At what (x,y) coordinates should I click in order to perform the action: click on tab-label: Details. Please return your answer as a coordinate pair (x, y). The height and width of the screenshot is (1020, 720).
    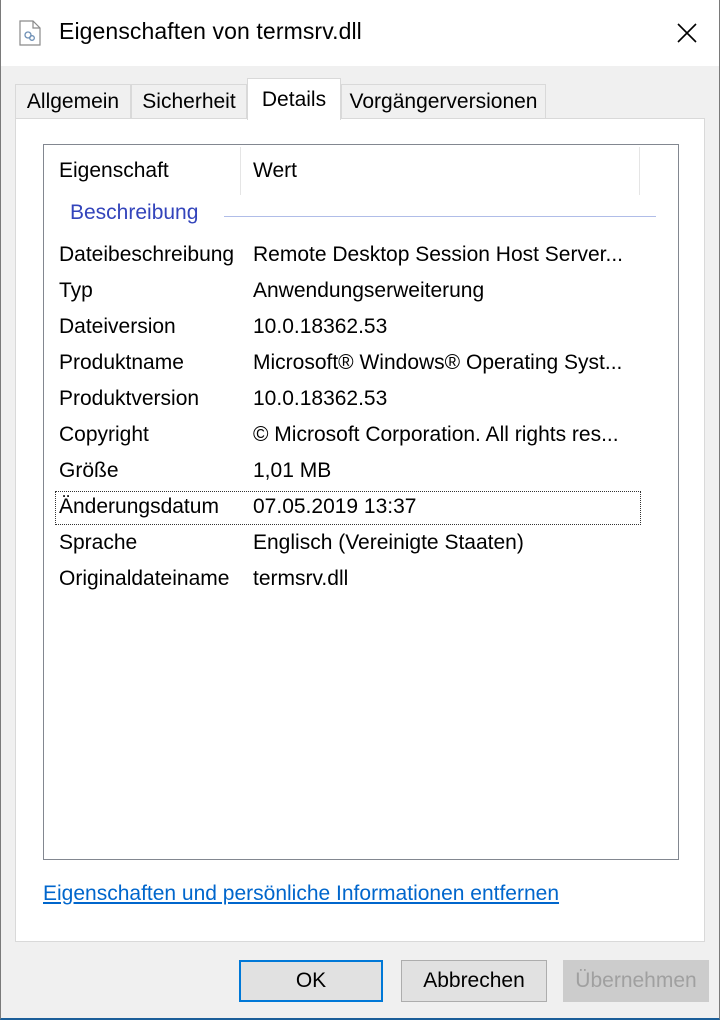
    Looking at the image, I should click on (294, 99).